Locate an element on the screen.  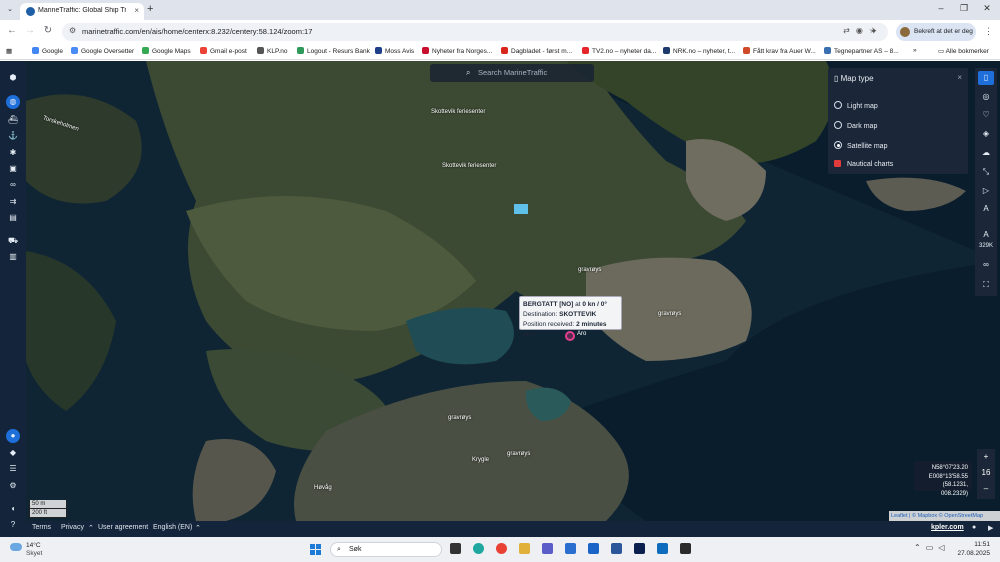
site-info-icon: ⚙ is located at coordinates (72, 30).